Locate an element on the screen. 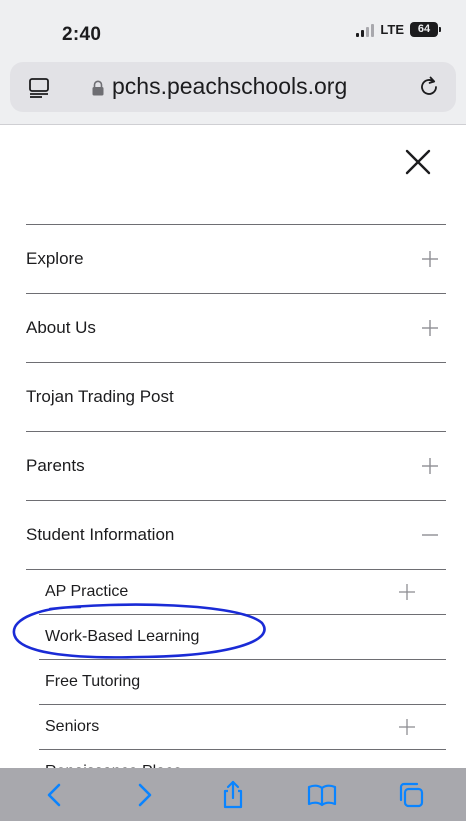 The image size is (466, 821). browser-toolbar is located at coordinates (233, 794).